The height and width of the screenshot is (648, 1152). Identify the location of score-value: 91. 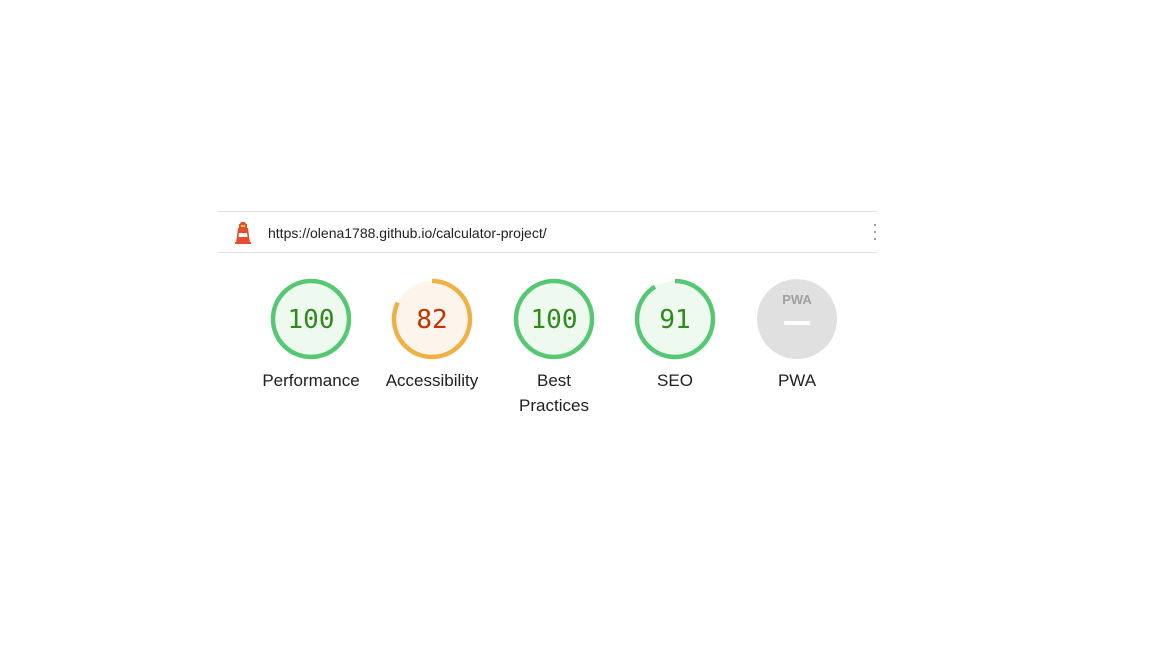
(674, 320).